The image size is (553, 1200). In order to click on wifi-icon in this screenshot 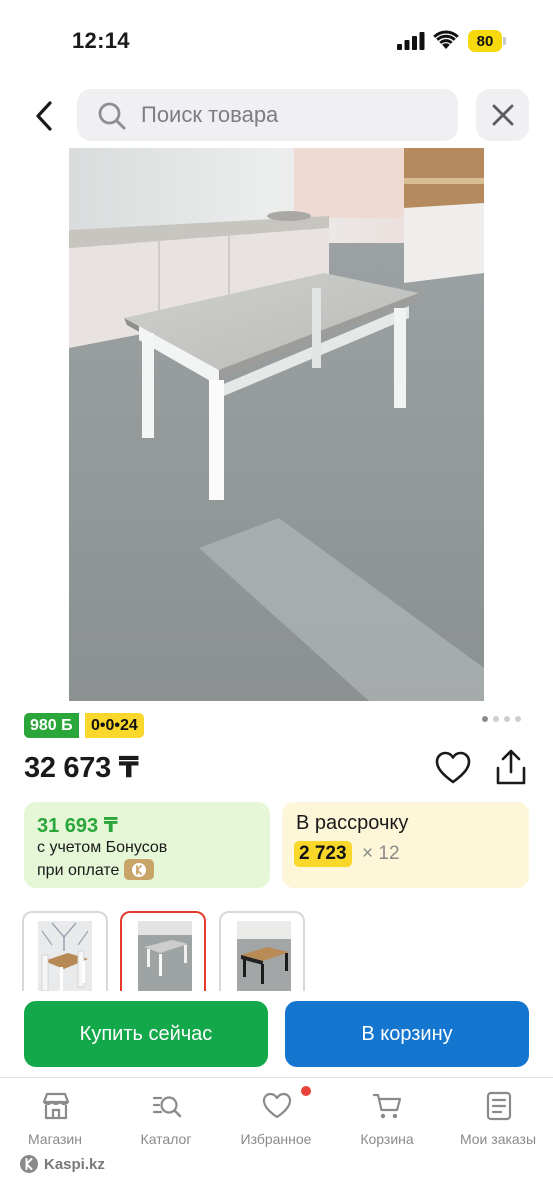, I will do `click(446, 39)`.